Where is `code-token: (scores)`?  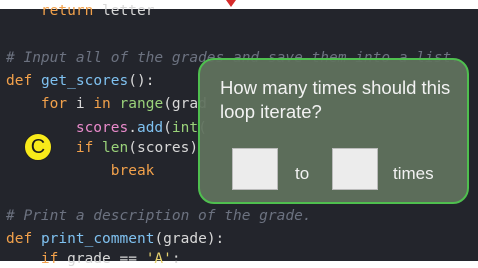 code-token: (scores) is located at coordinates (163, 148).